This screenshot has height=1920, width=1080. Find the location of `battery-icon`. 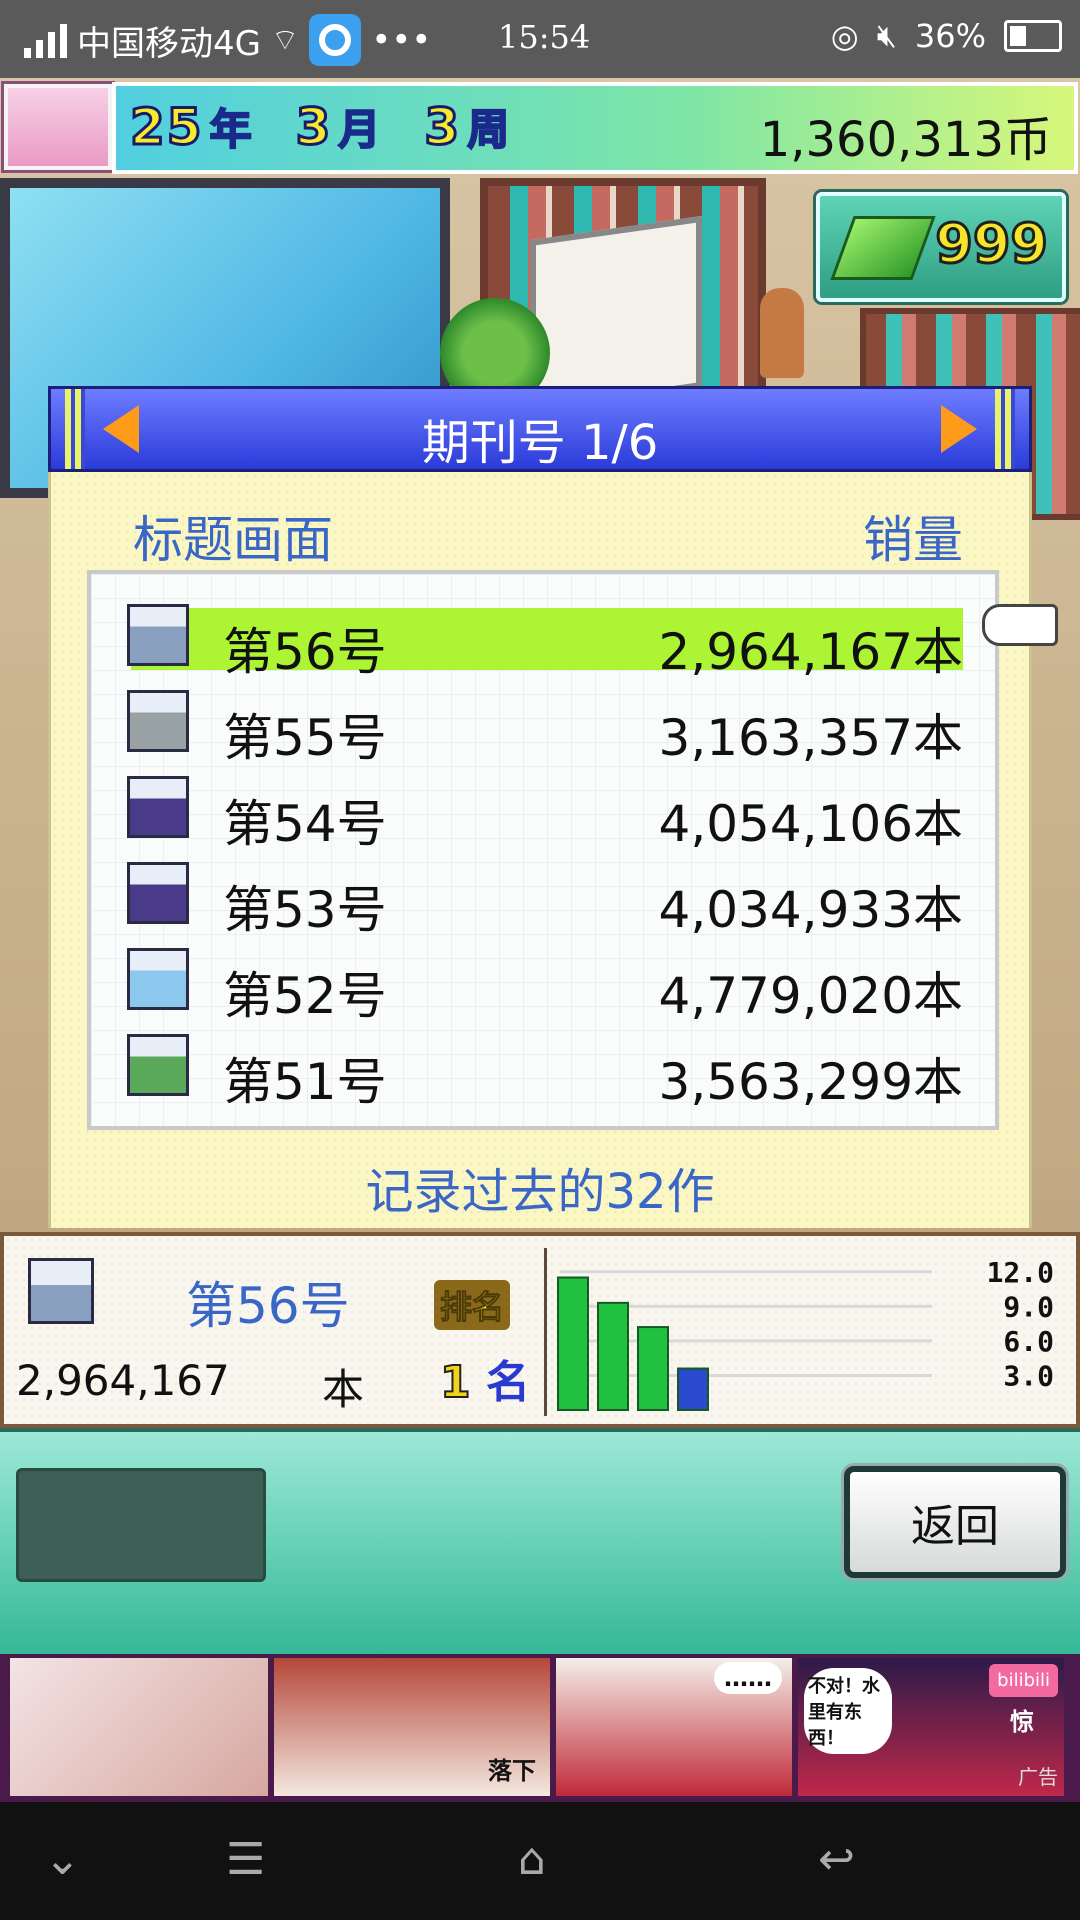

battery-icon is located at coordinates (1033, 35).